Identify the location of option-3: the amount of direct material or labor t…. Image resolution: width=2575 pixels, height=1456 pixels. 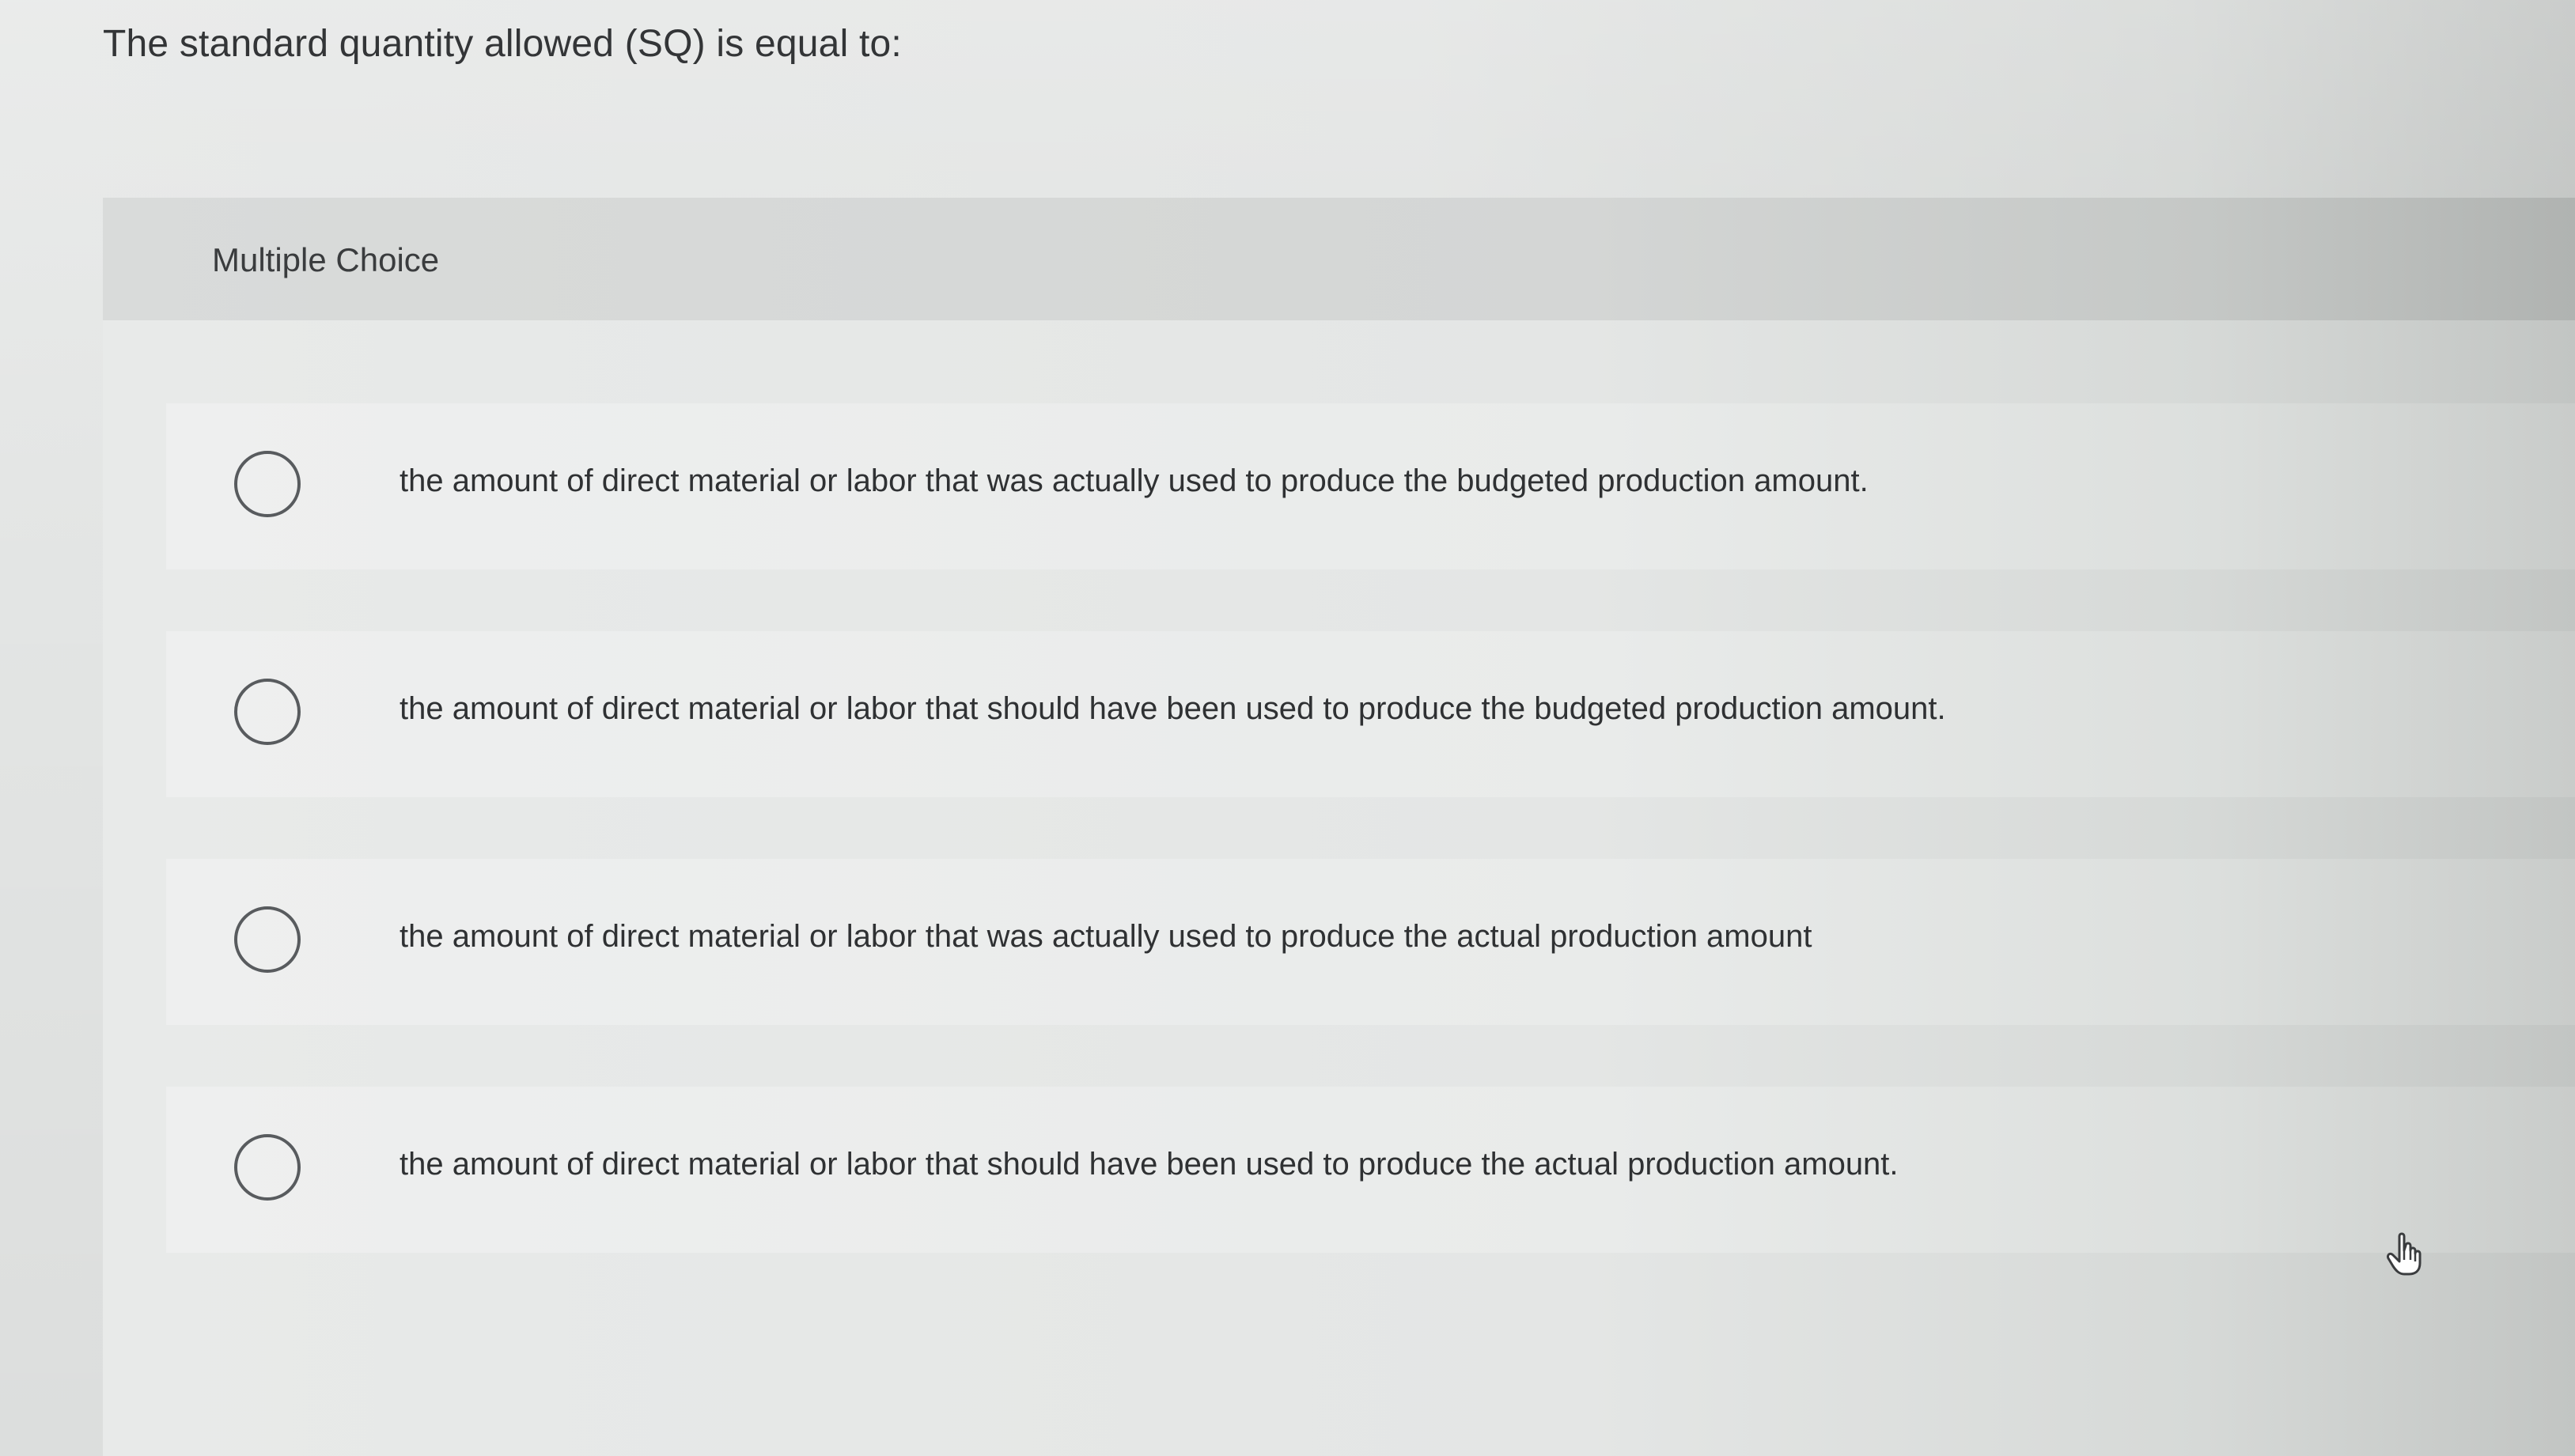
(1370, 942).